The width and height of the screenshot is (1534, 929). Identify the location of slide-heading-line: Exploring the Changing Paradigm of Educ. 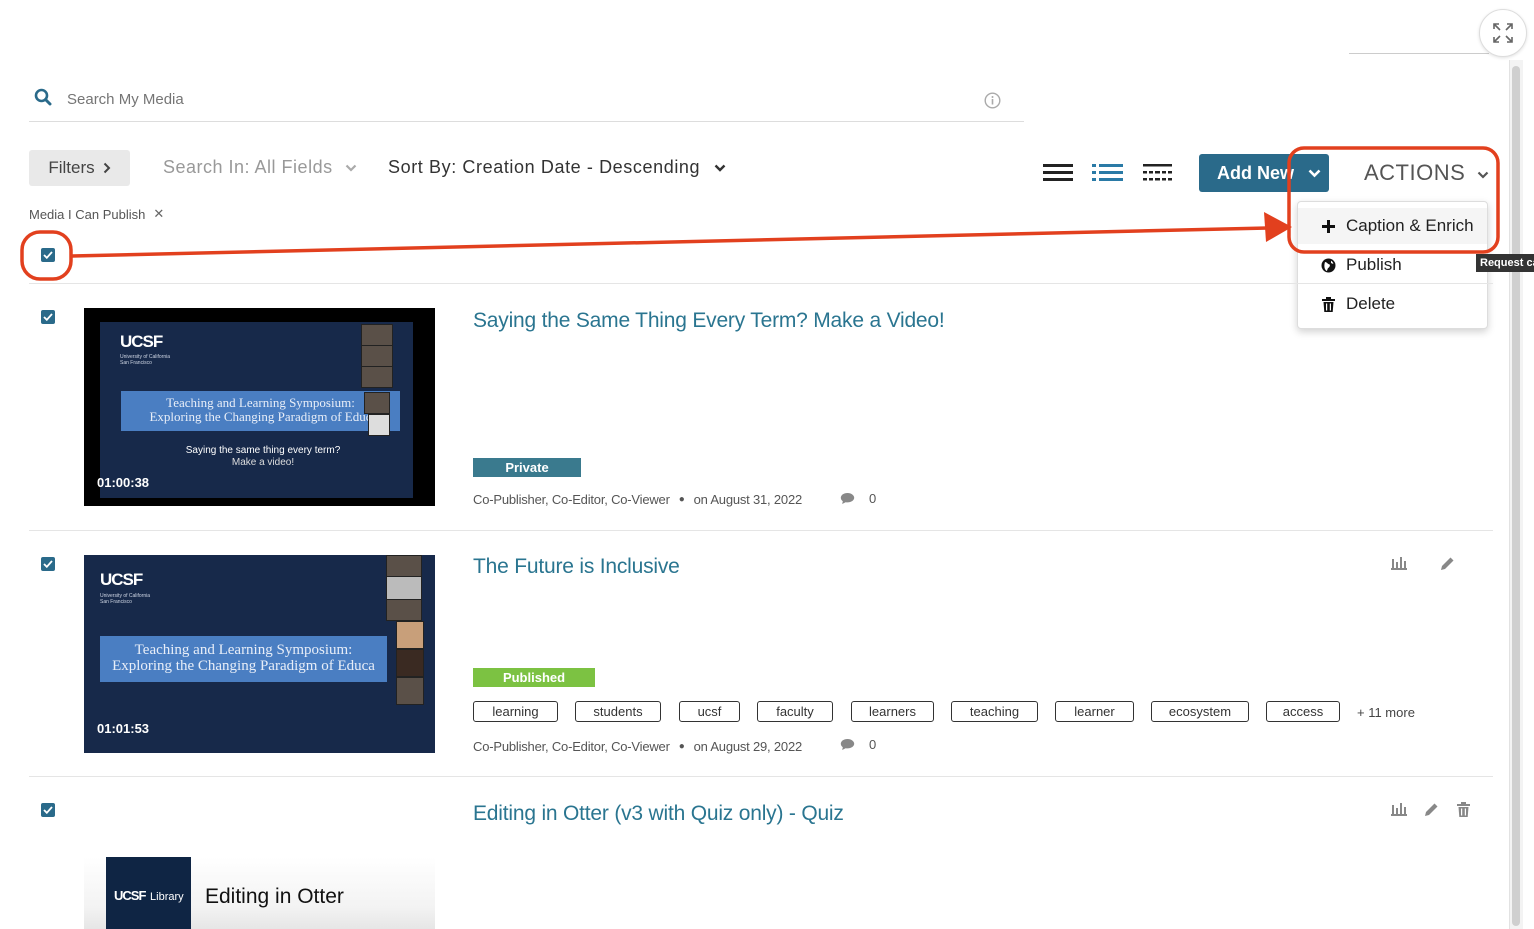
(260, 416).